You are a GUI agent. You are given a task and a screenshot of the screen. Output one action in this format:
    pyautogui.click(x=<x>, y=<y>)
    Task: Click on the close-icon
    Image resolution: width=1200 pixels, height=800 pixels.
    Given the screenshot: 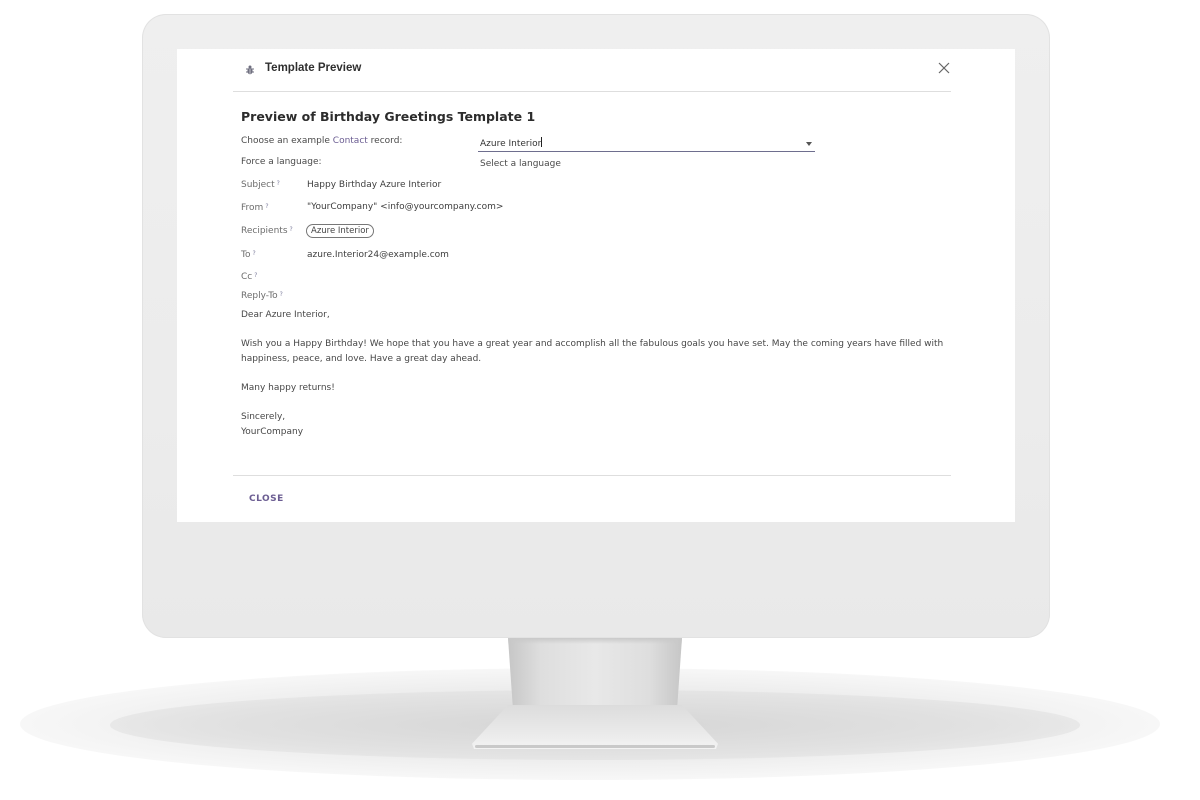 What is the action you would take?
    pyautogui.click(x=944, y=68)
    